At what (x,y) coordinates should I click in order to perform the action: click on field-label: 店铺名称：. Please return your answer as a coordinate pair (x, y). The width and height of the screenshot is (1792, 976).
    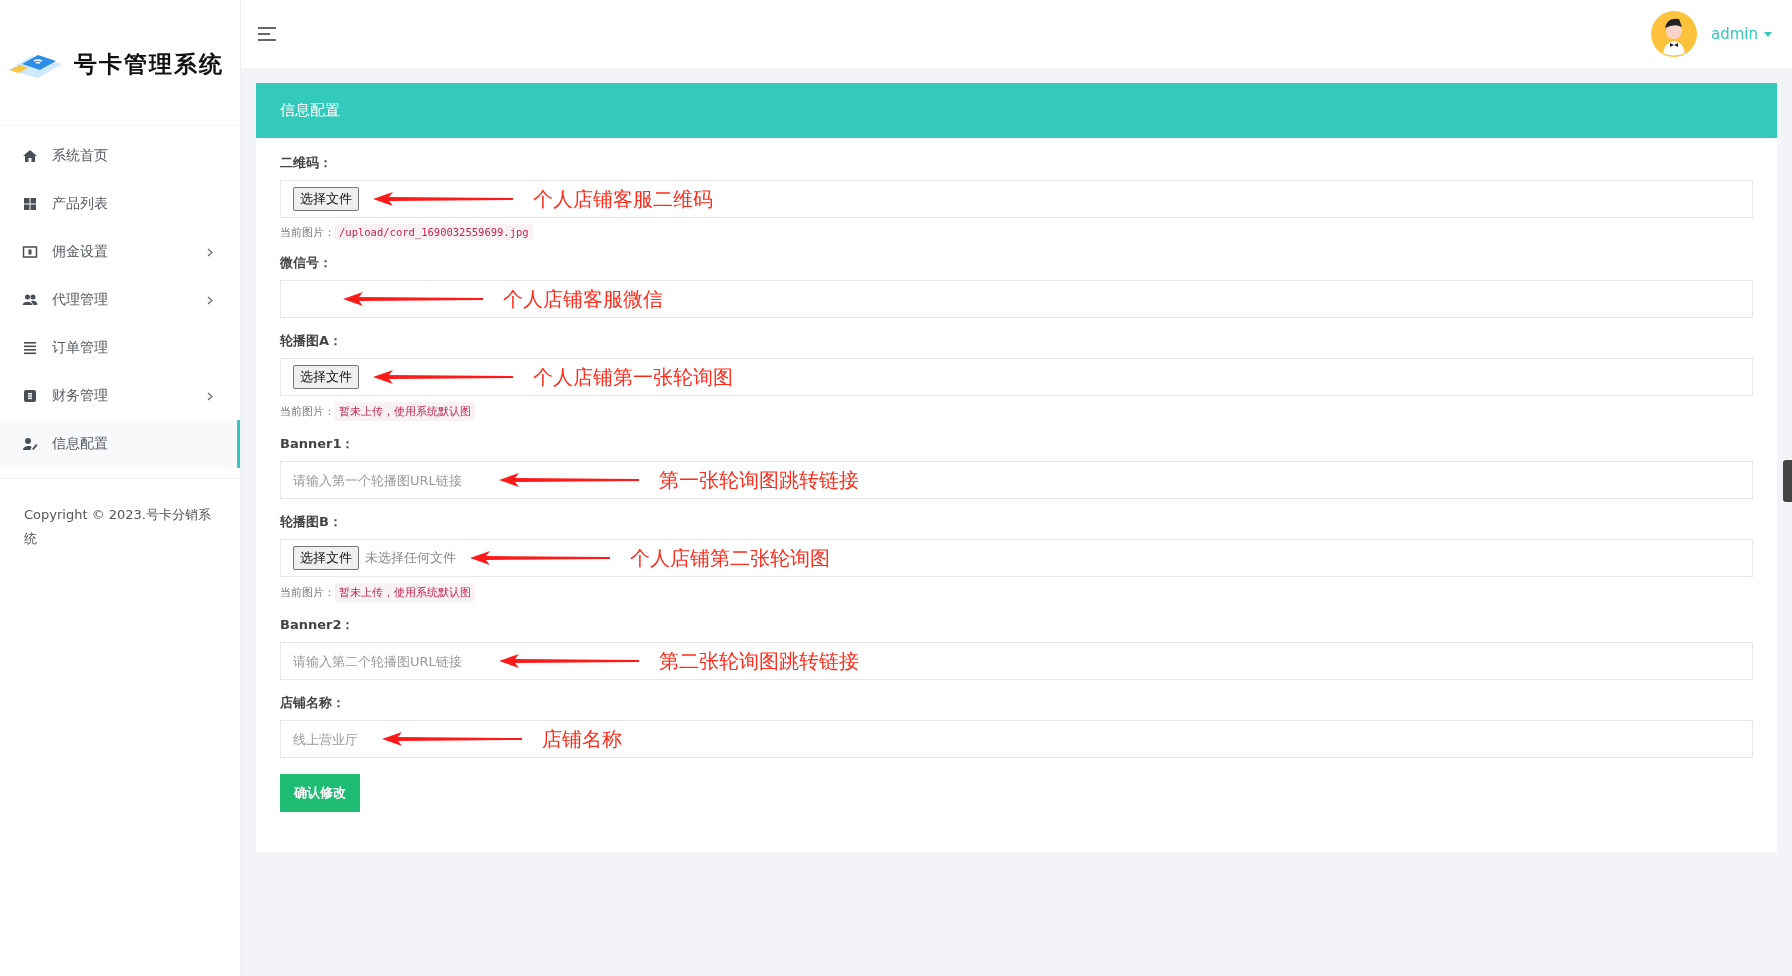
    Looking at the image, I should click on (313, 703).